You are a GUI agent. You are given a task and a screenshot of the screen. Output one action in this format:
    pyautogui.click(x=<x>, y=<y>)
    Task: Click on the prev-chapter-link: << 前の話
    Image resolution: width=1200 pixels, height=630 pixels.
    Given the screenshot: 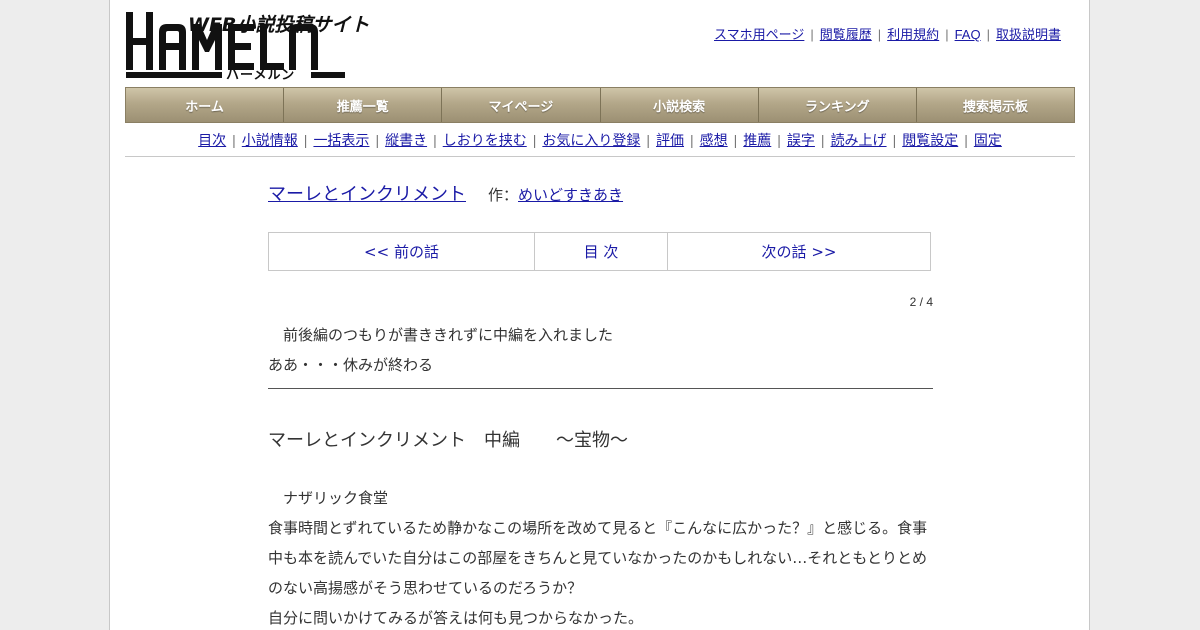 What is the action you would take?
    pyautogui.click(x=402, y=251)
    